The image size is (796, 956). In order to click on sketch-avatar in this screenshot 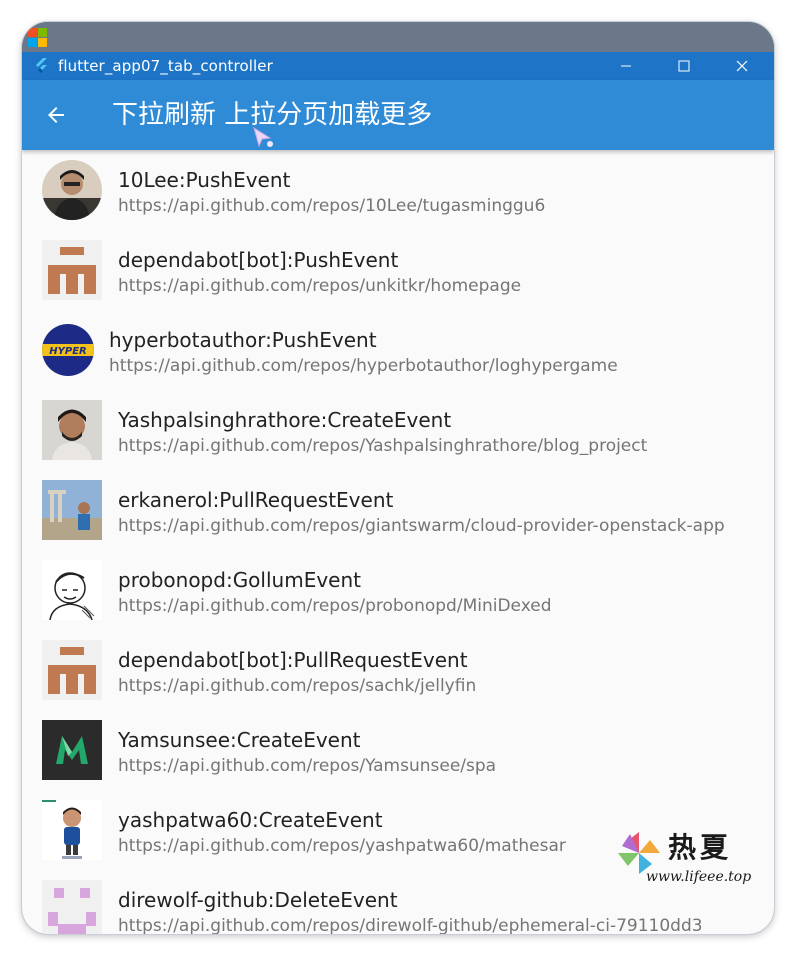, I will do `click(72, 590)`.